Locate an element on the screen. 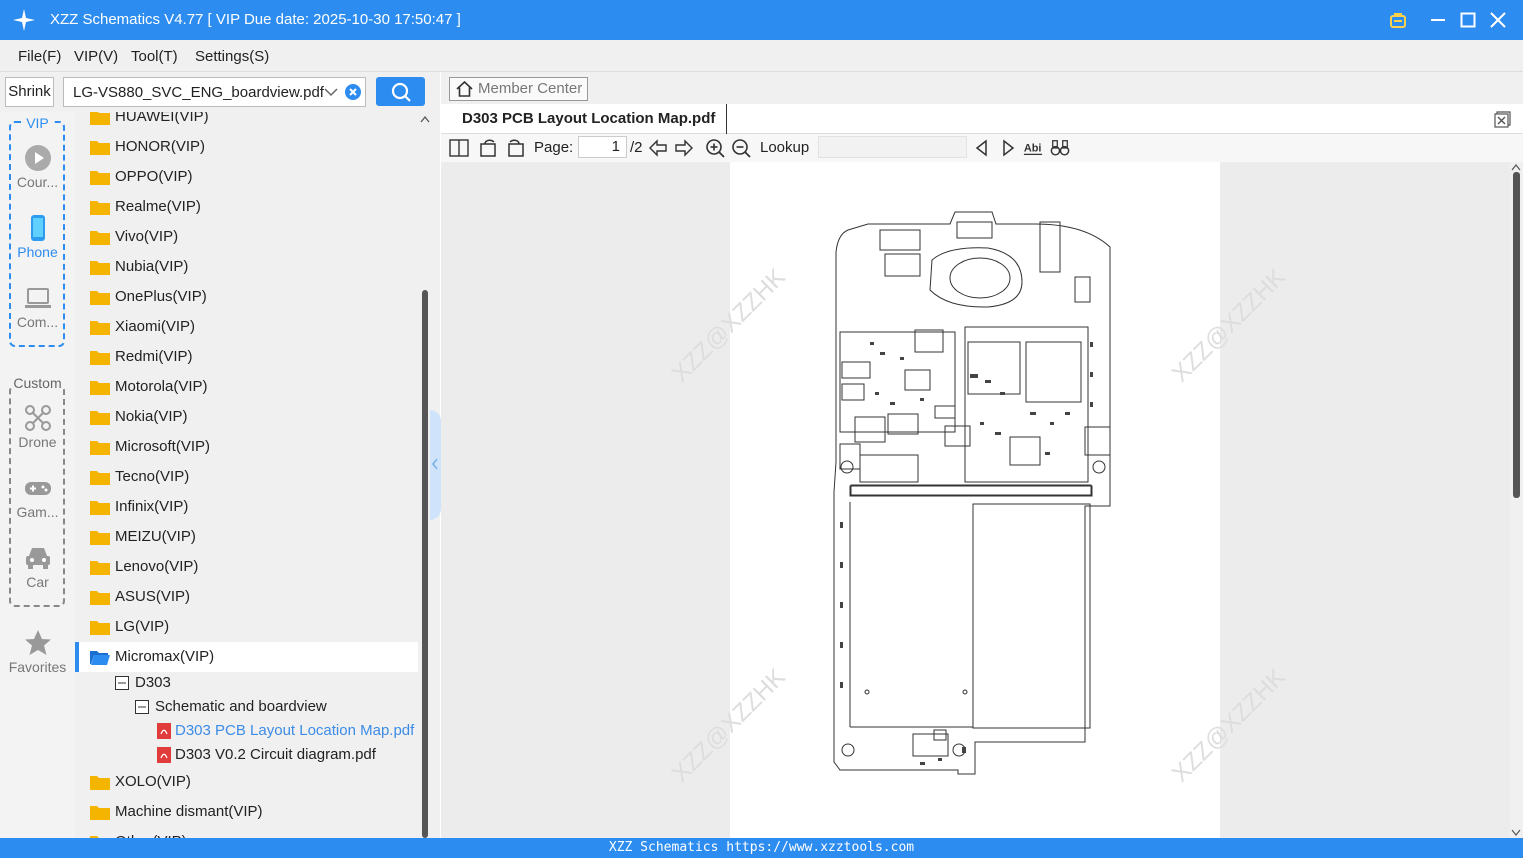  star-icon is located at coordinates (37, 642).